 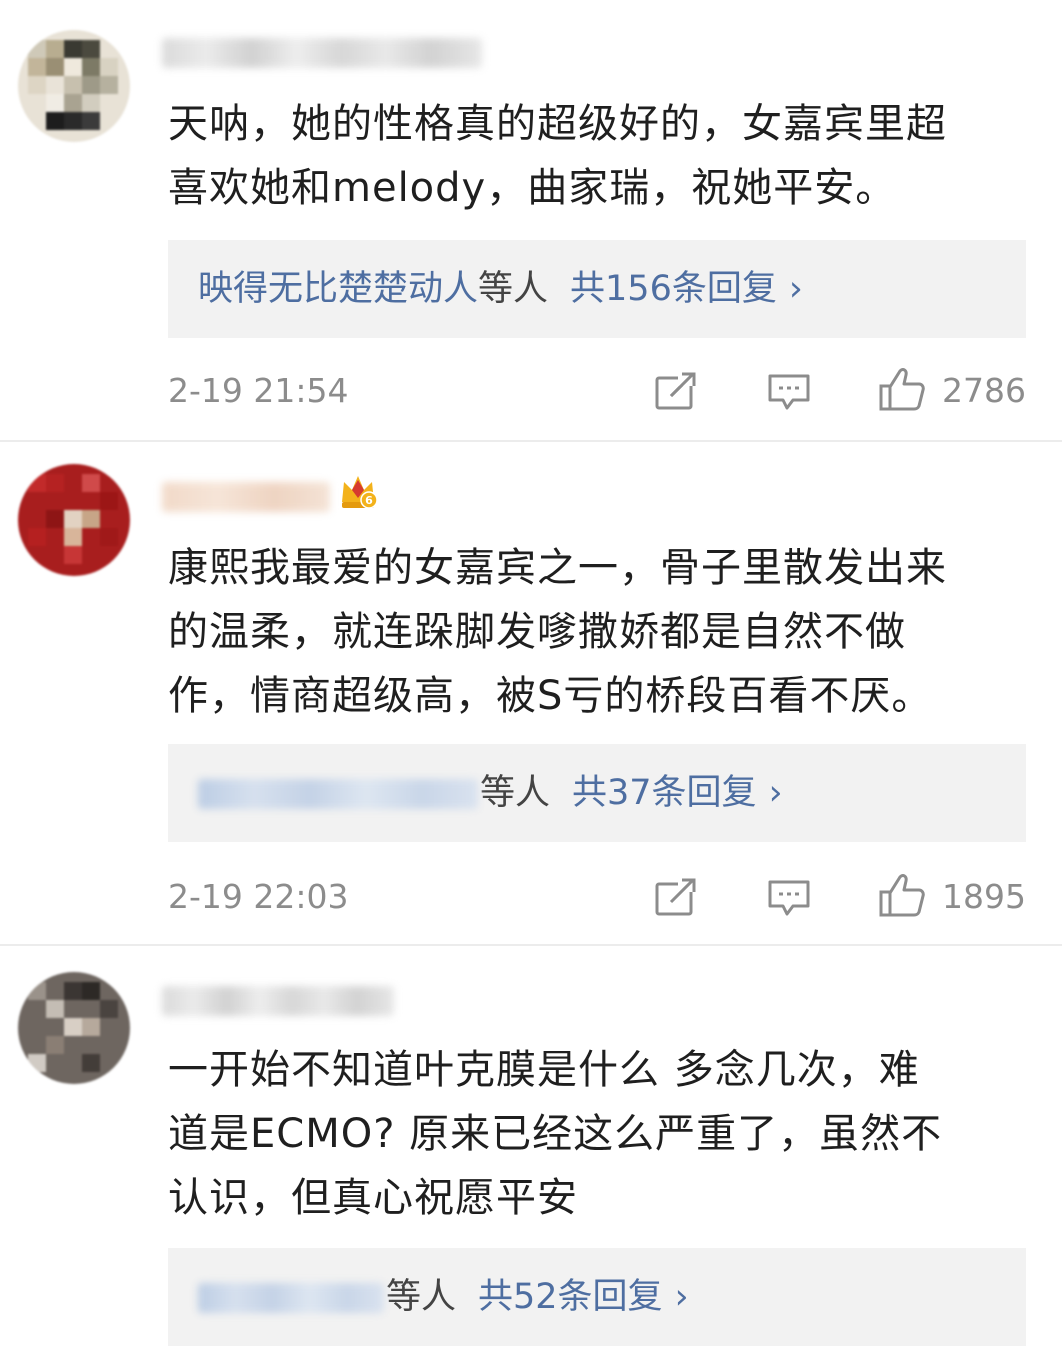 I want to click on comment-meta: 2-19 22:03 1895, so click(x=597, y=897).